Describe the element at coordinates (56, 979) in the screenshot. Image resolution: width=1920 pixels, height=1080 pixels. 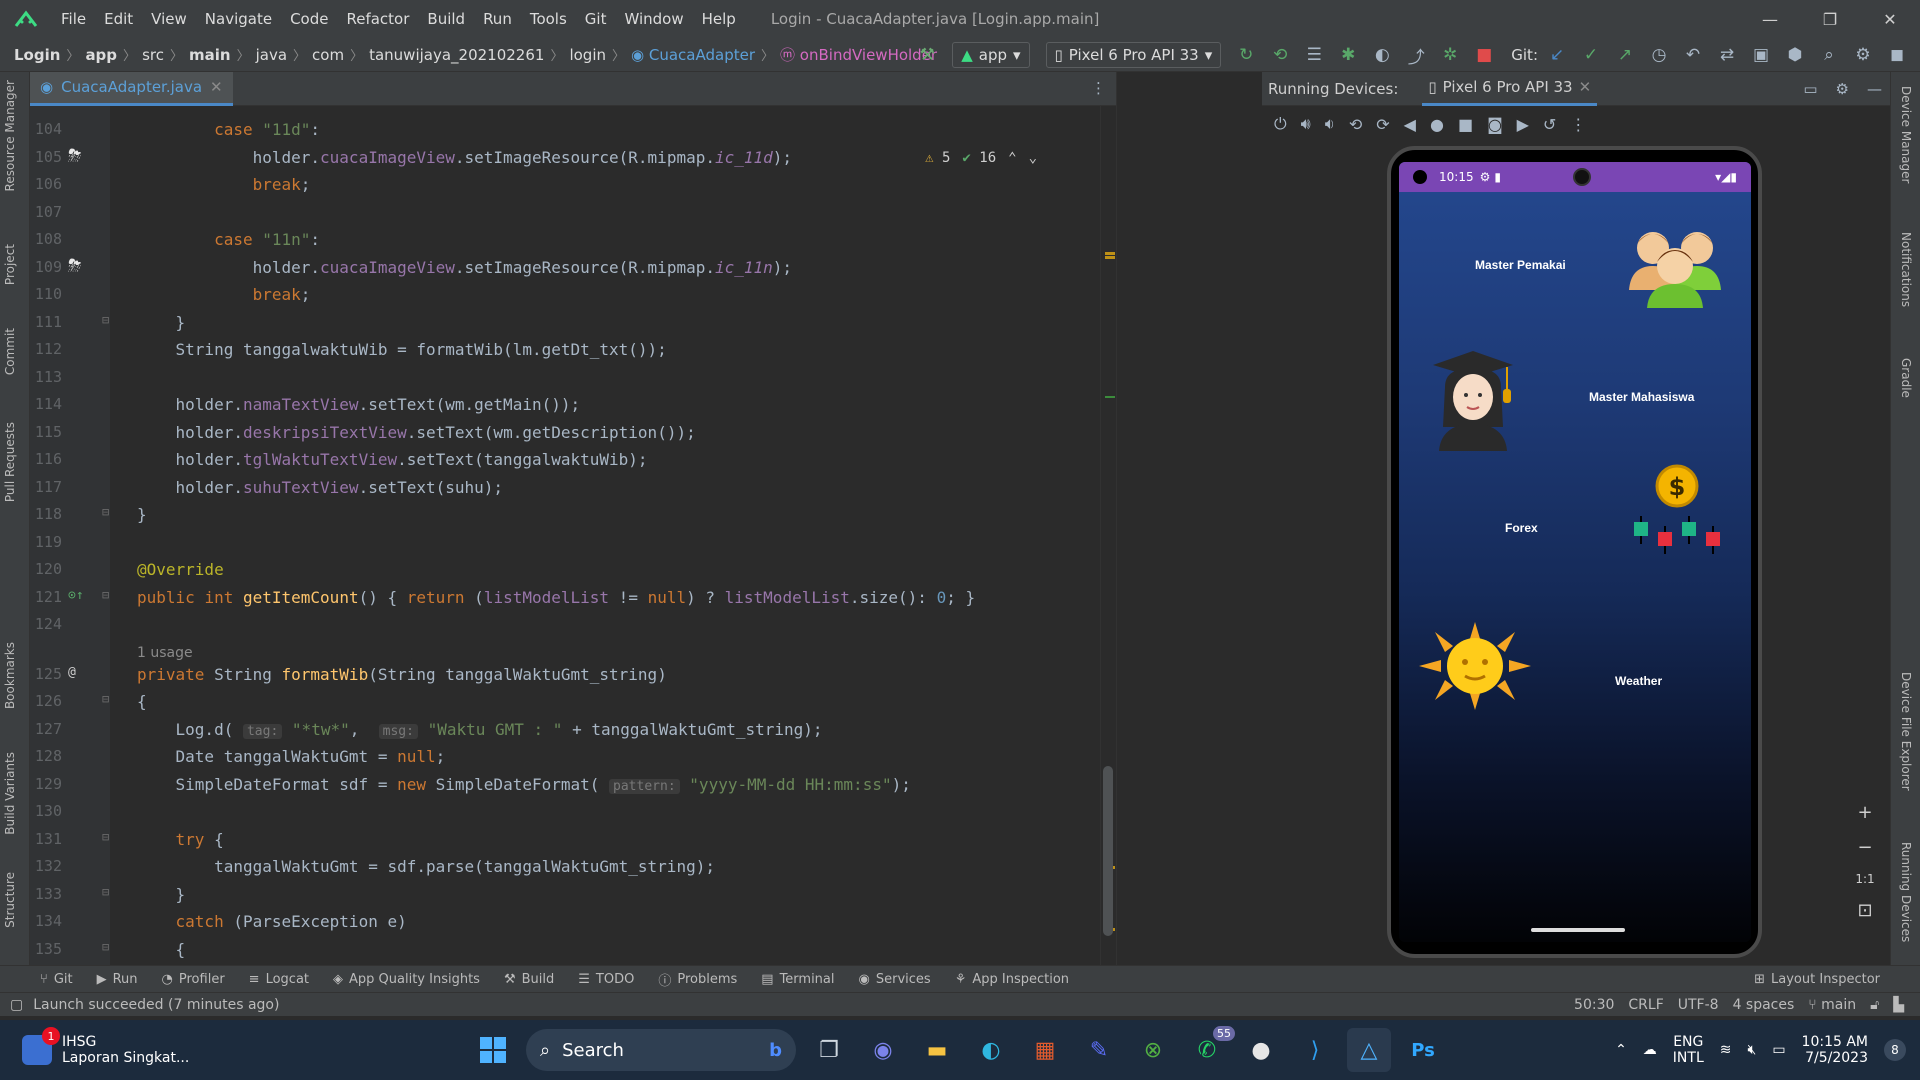
I see `tab-git: ⑂ Git` at that location.